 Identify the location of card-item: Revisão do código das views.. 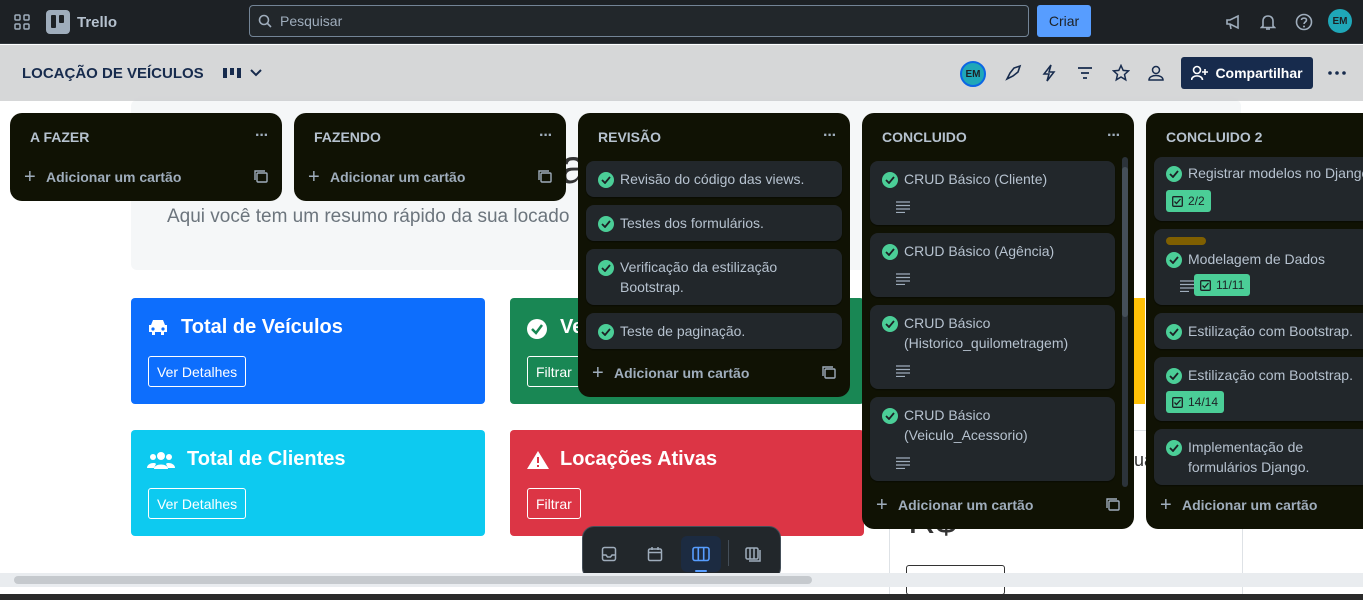
(714, 179).